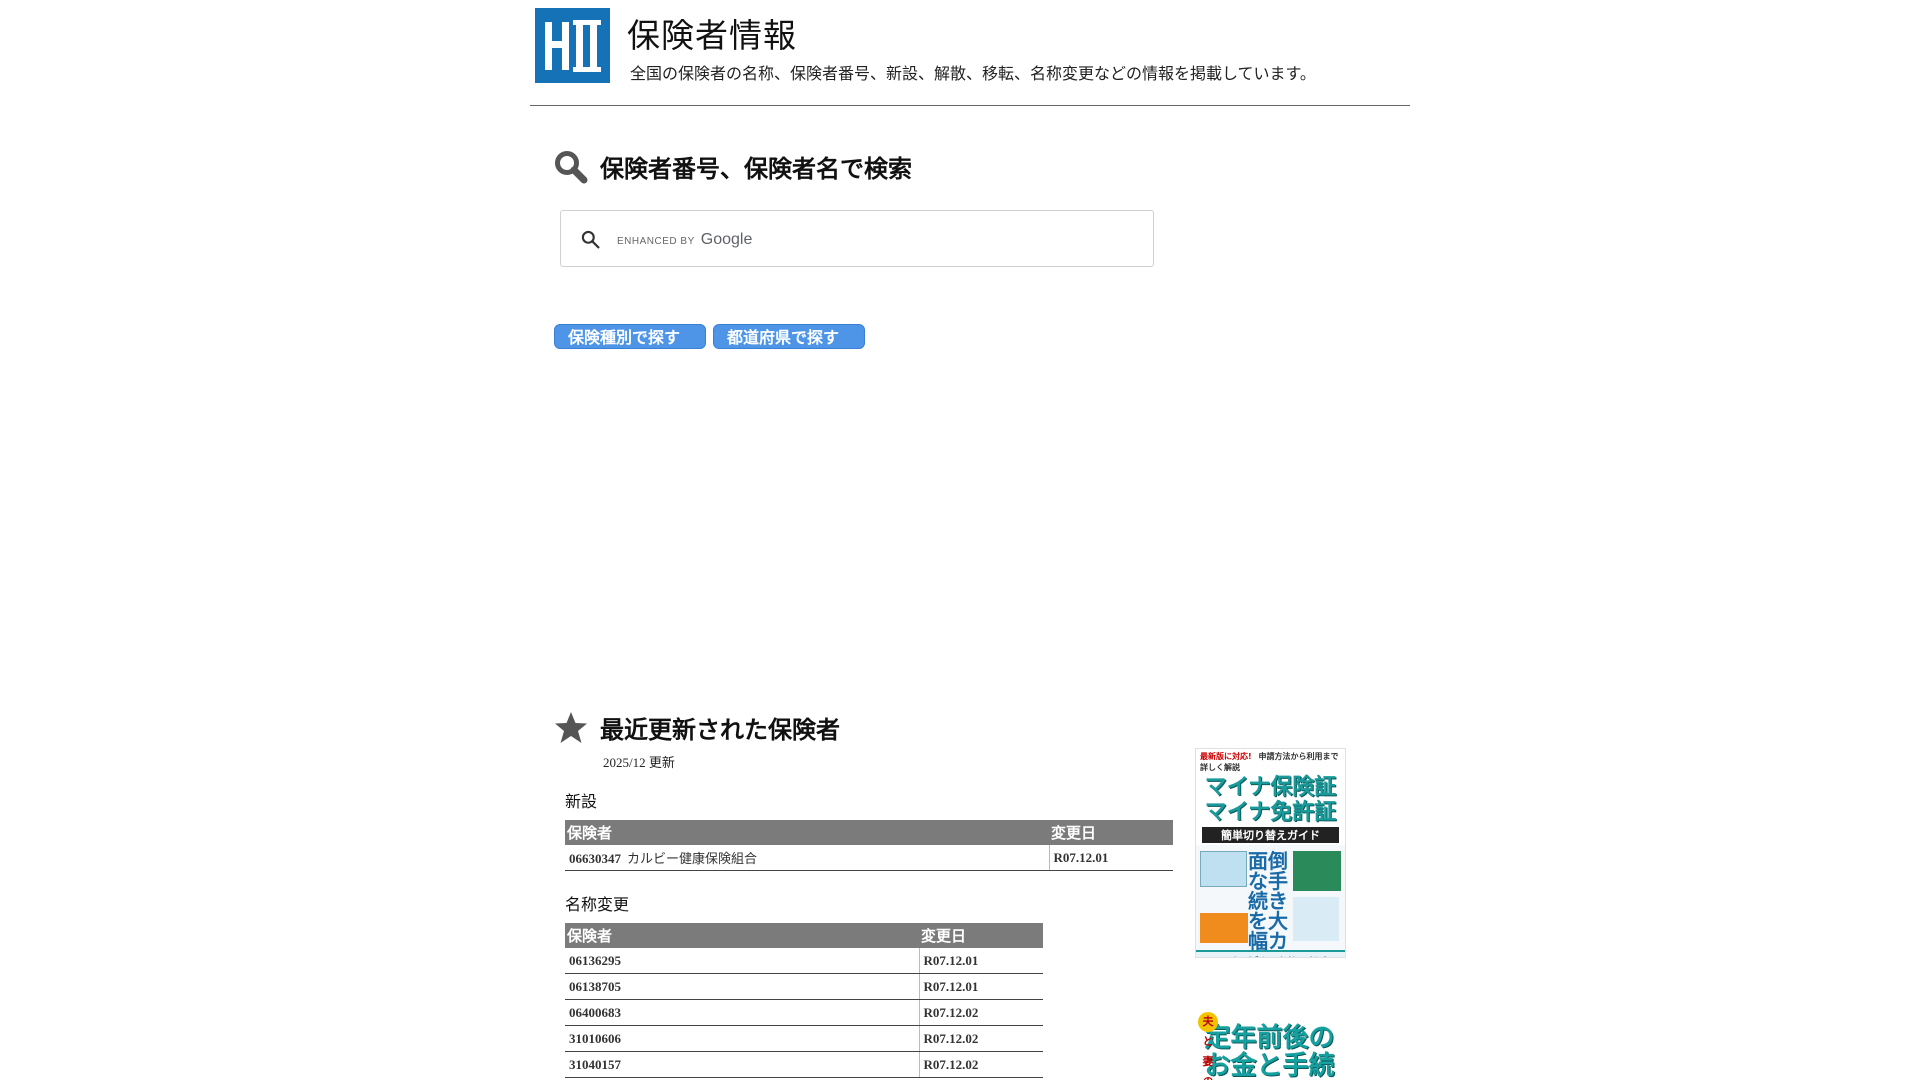  Describe the element at coordinates (742, 1064) in the screenshot. I see `insurer-code: 31040157` at that location.